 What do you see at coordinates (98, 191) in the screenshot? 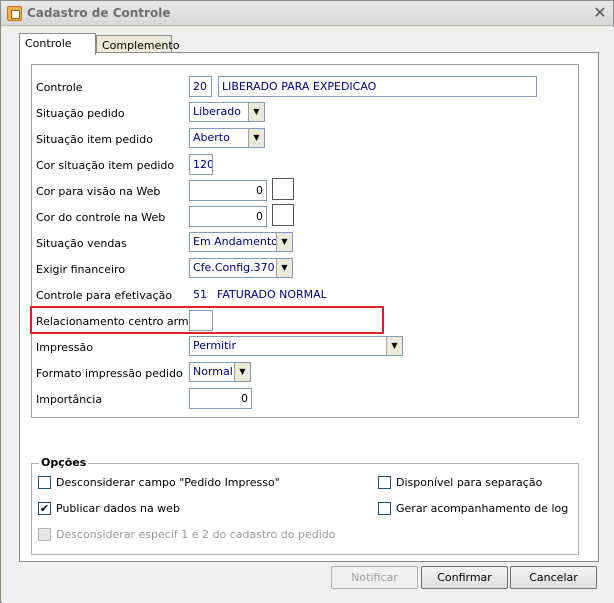
I see `cor-visao-web-label: Cor para visão na Web` at bounding box center [98, 191].